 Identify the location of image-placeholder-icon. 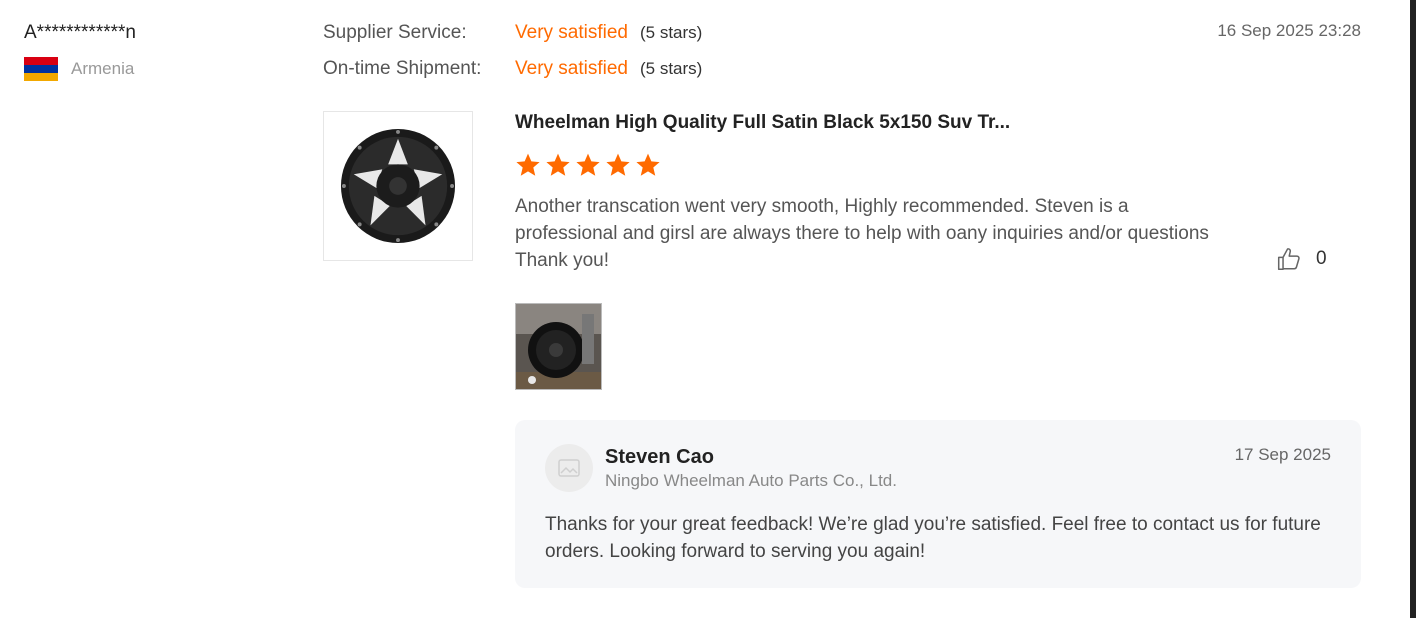
(569, 468).